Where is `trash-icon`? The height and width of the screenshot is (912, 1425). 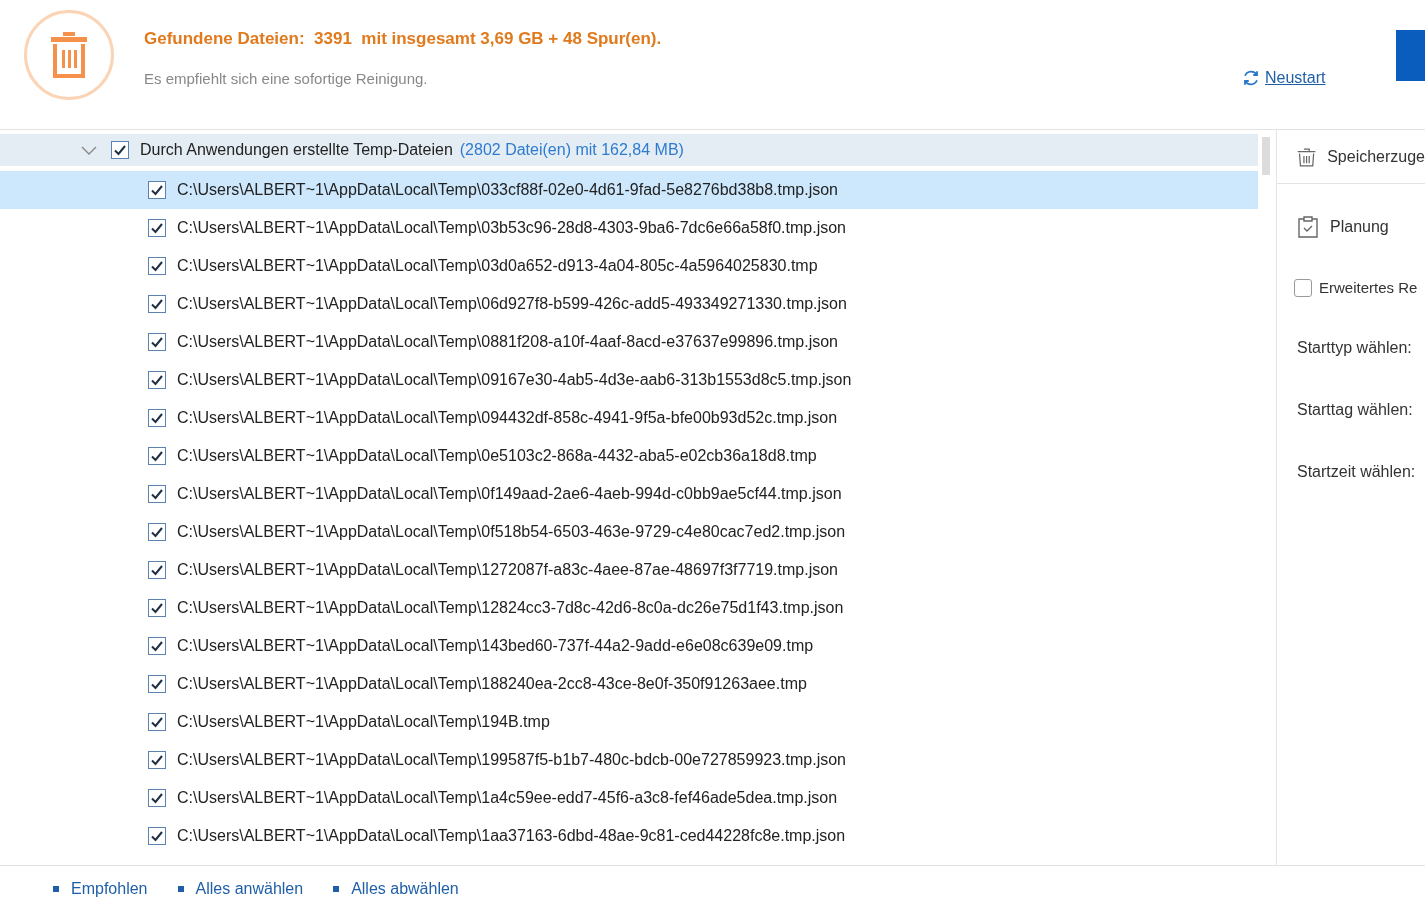
trash-icon is located at coordinates (69, 55).